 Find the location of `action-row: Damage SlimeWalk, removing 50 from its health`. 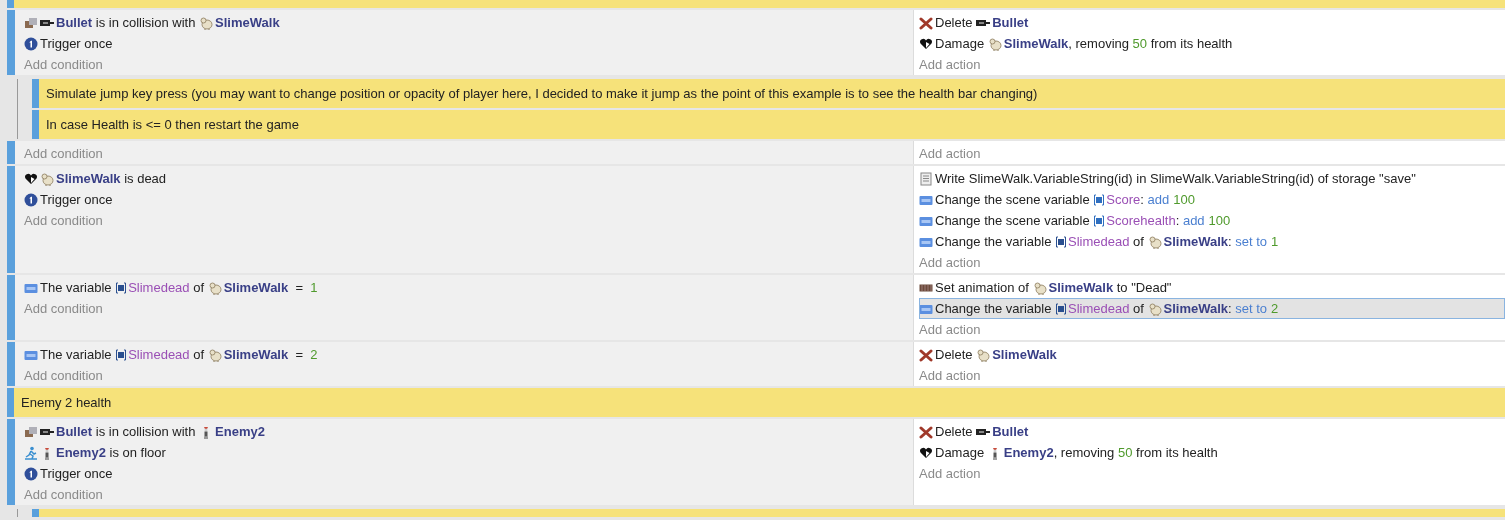

action-row: Damage SlimeWalk, removing 50 from its health is located at coordinates (1212, 43).